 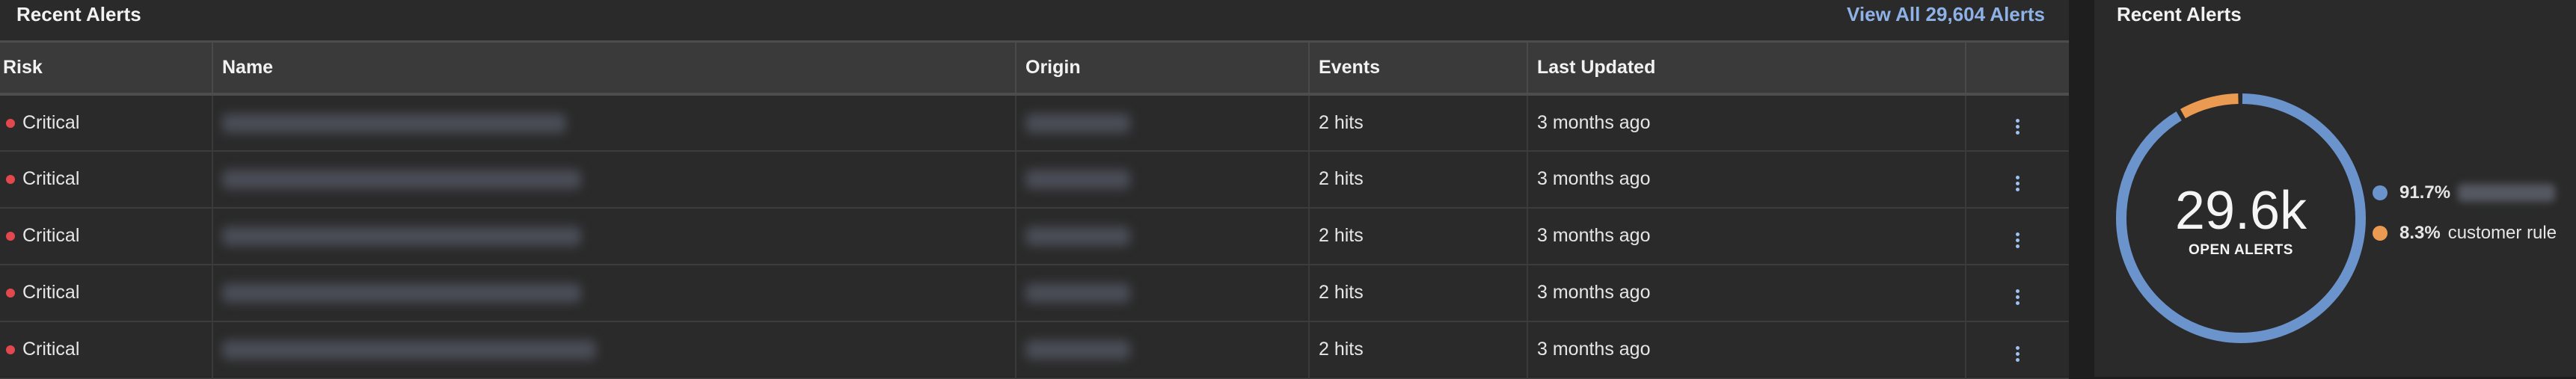 I want to click on open-alerts-donut-chart: 29.6k OPEN ALERTS, so click(x=2241, y=219).